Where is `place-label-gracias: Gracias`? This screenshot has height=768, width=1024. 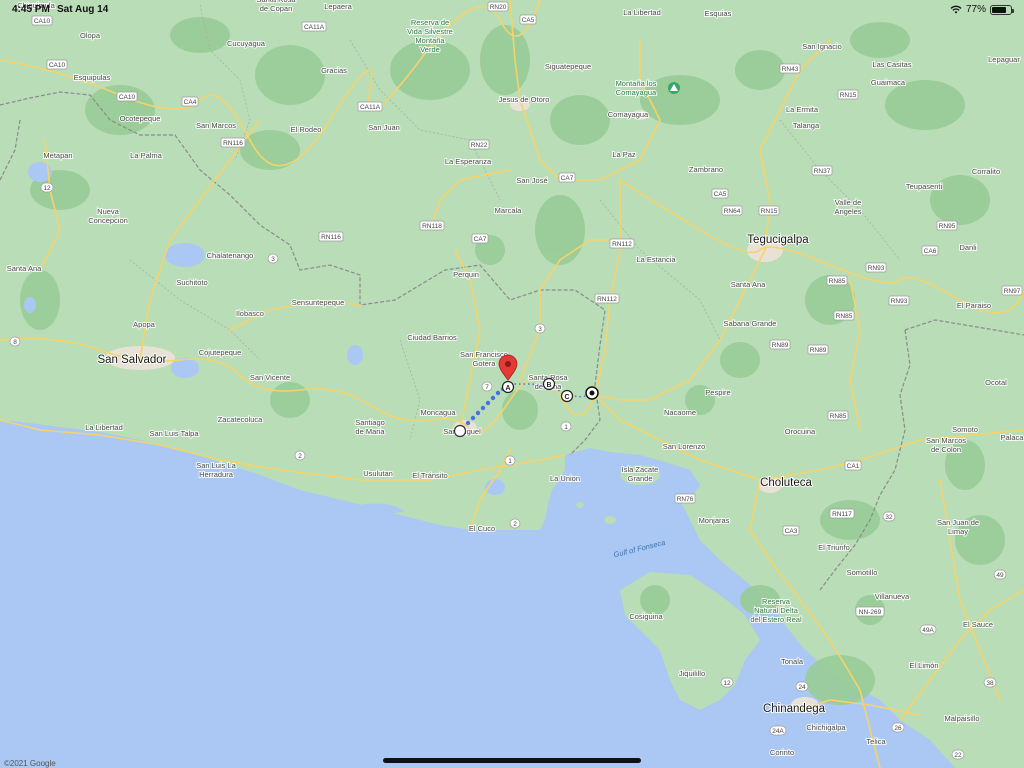 place-label-gracias: Gracias is located at coordinates (334, 70).